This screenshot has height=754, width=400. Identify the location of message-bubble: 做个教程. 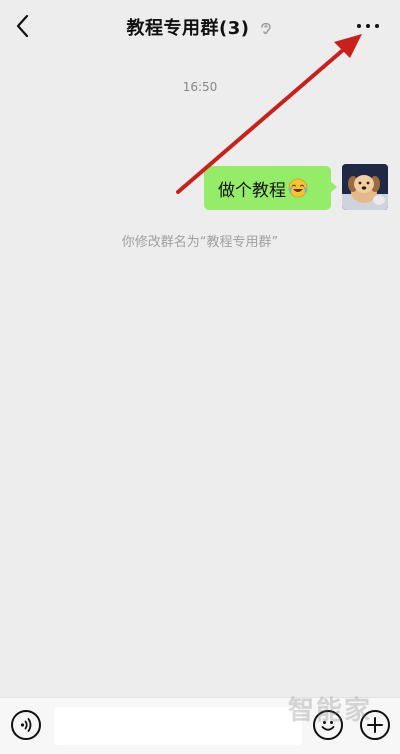
(270, 188).